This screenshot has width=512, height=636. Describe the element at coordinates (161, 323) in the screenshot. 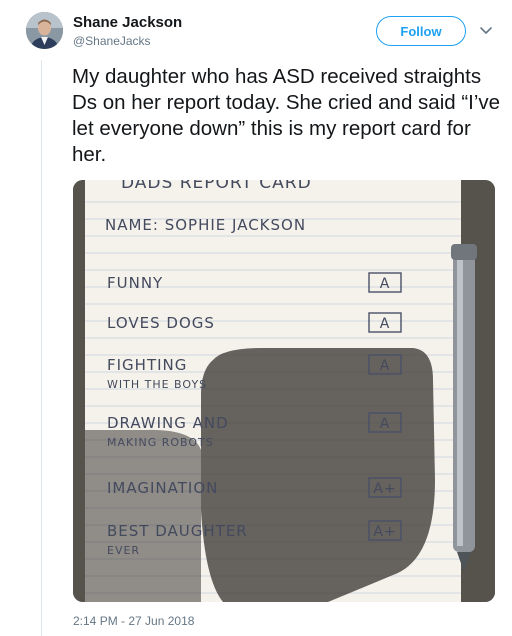

I see `report-item-label: LOVES DOGS` at that location.